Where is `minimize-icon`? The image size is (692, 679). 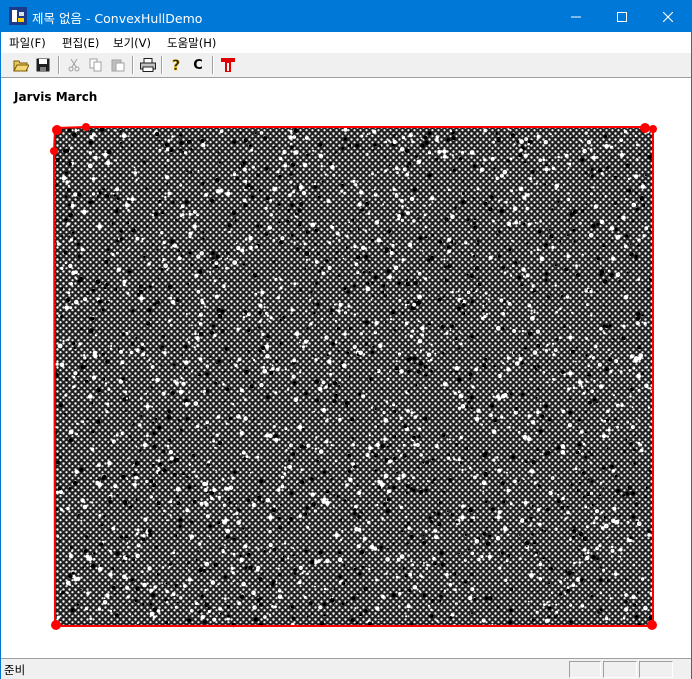 minimize-icon is located at coordinates (576, 16).